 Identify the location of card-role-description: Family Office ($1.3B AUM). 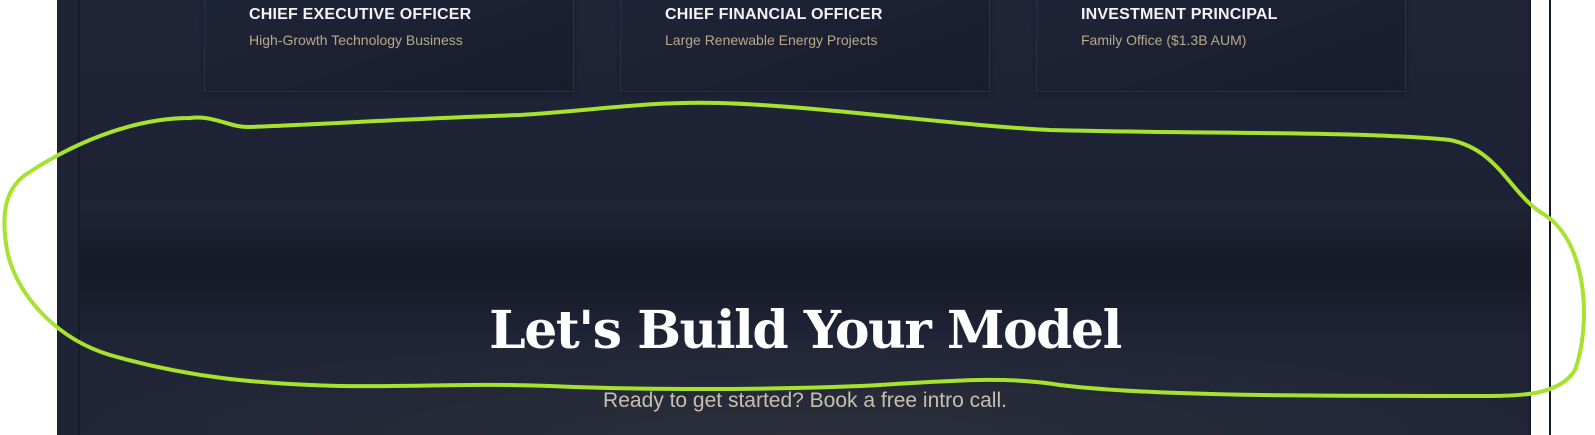
(1164, 40).